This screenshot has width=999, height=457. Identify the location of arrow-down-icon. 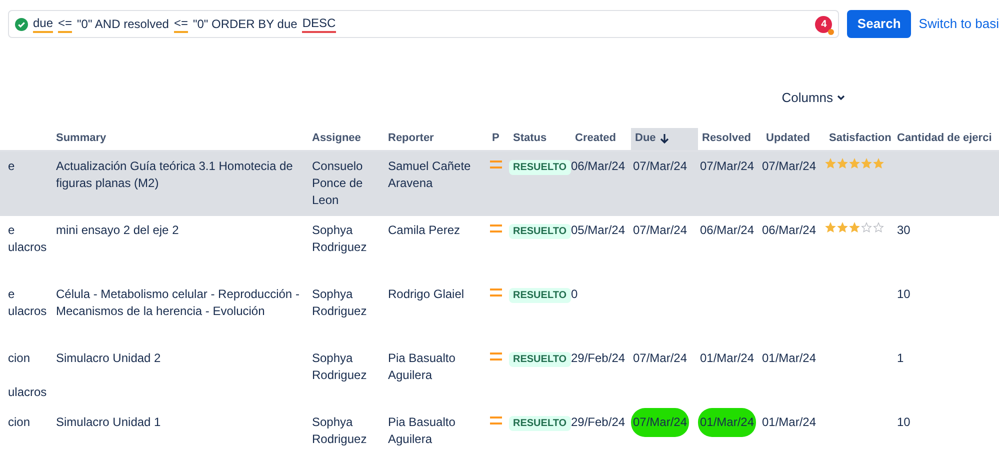
(664, 139).